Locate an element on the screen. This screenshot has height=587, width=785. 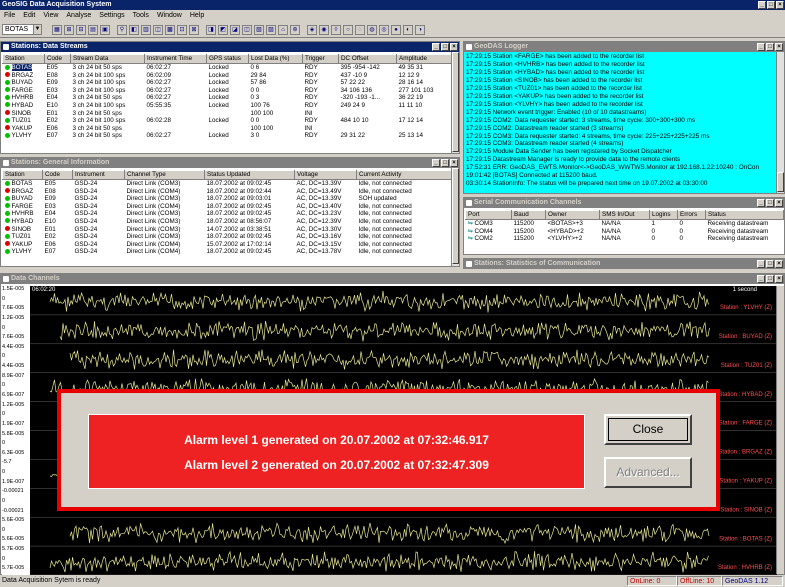
general-info-title-bar: Stations: General Information _ □ × is located at coordinates (230, 163).